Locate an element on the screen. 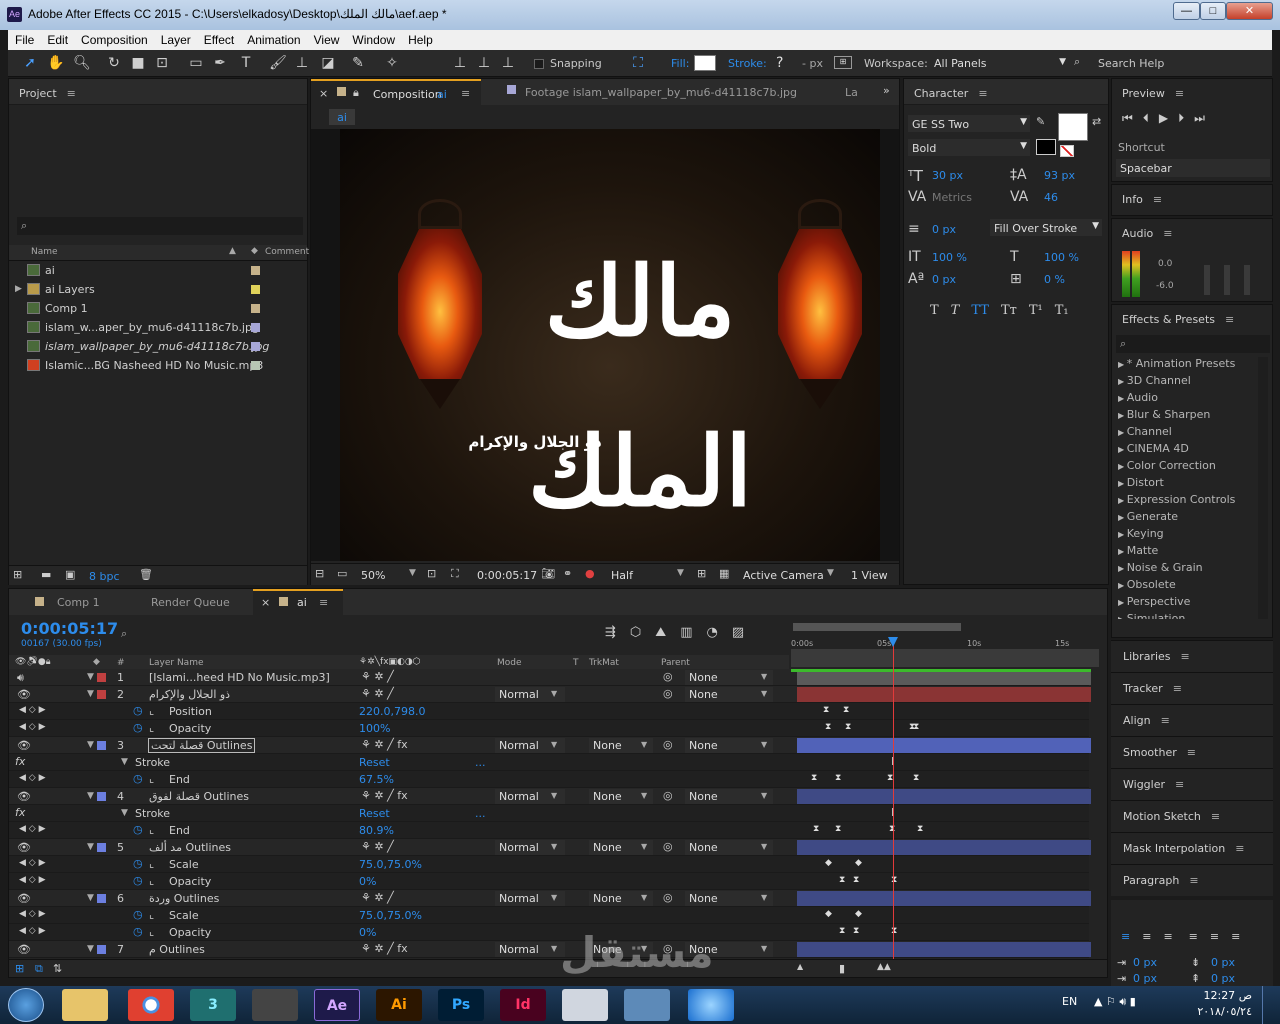  close-tab-icon: × is located at coordinates (265, 602).